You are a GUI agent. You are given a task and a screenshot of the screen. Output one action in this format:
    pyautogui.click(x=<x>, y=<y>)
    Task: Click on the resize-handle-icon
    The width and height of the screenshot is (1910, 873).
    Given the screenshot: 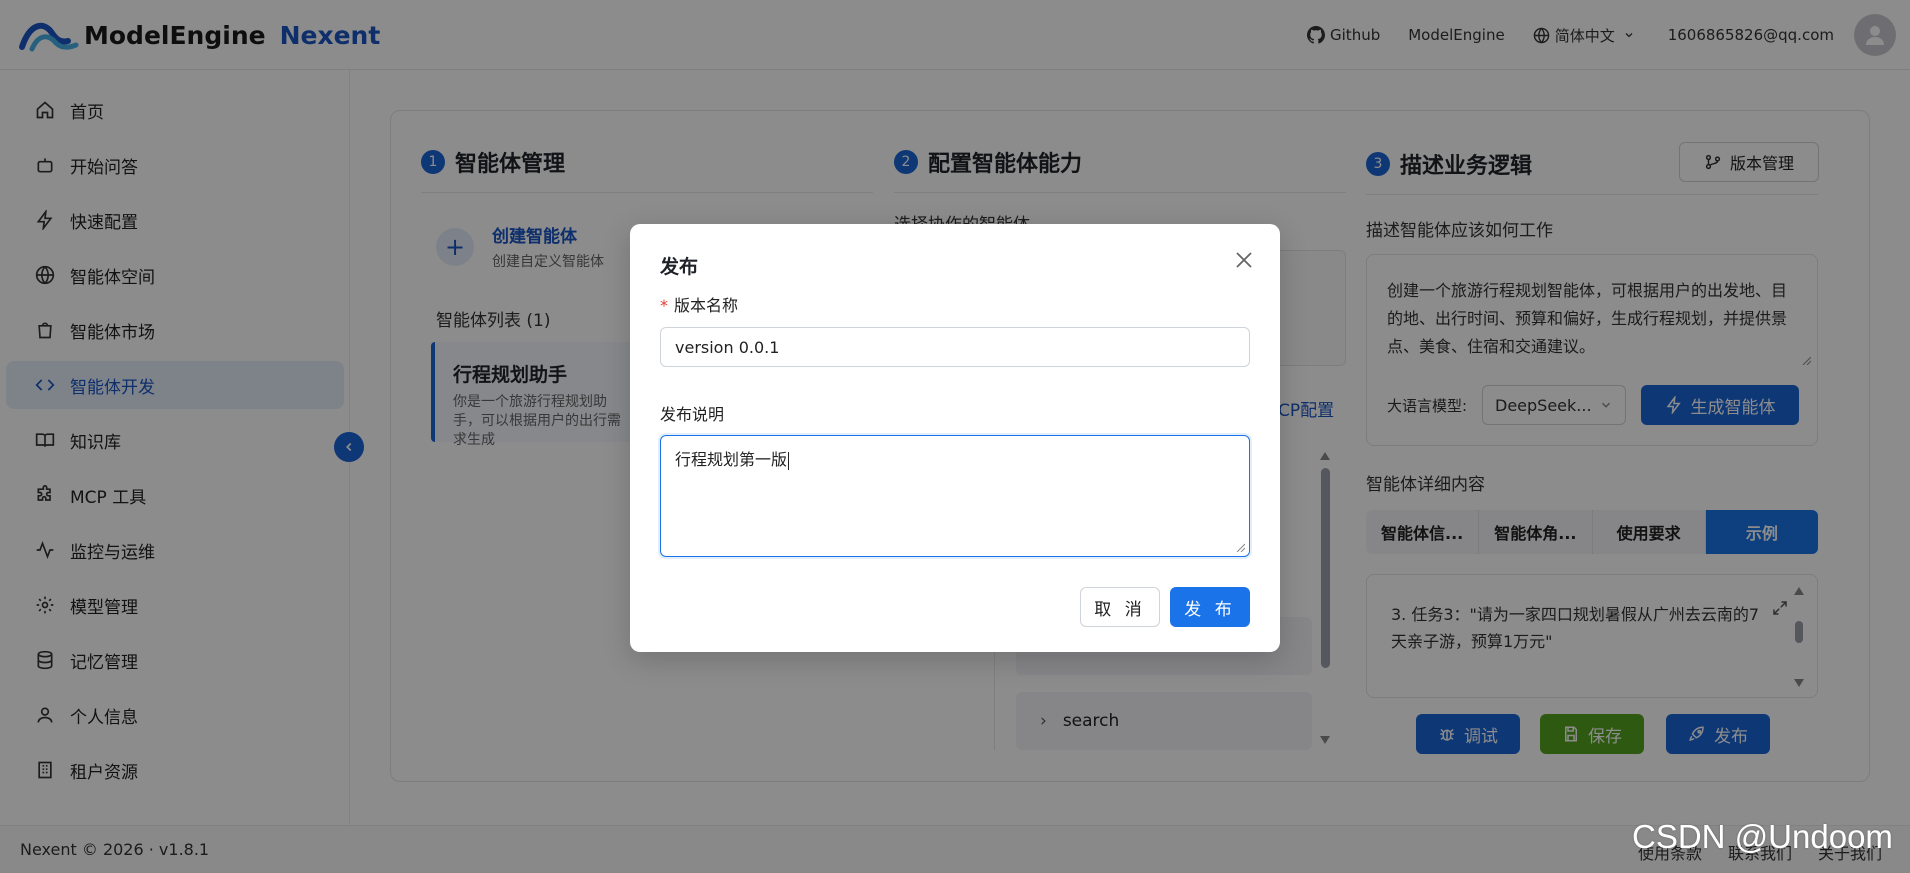 What is the action you would take?
    pyautogui.click(x=1240, y=547)
    